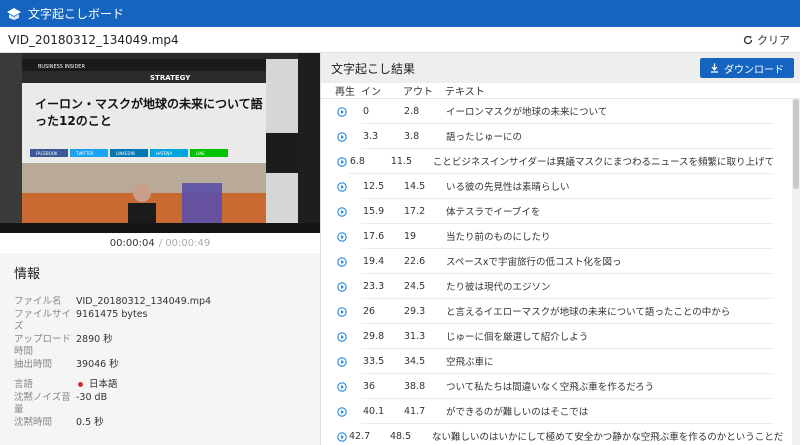  Describe the element at coordinates (90, 422) in the screenshot. I see `info-value: 0.5 秒` at that location.